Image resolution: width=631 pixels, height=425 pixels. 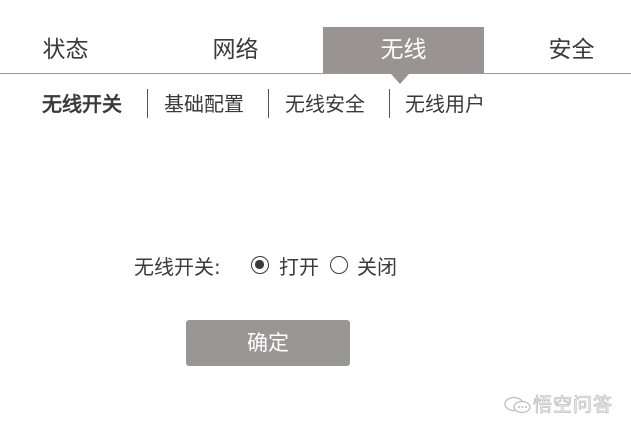 I want to click on radio-off, so click(x=339, y=265).